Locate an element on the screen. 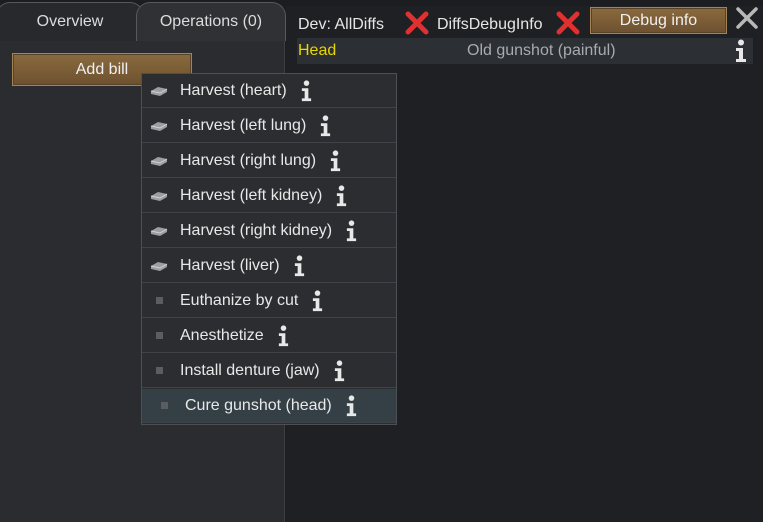 The width and height of the screenshot is (763, 522). diffs-debug-info-toggle-x-icon is located at coordinates (568, 23).